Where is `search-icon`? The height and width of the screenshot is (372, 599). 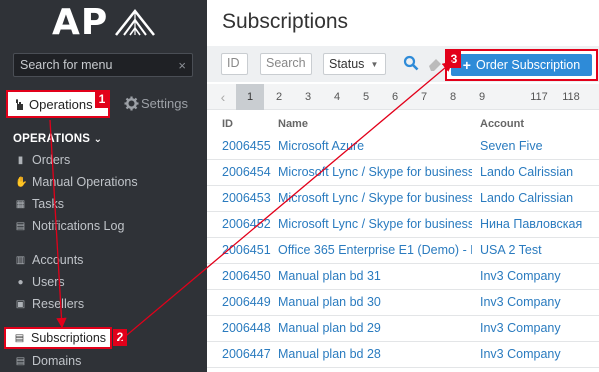 search-icon is located at coordinates (411, 63).